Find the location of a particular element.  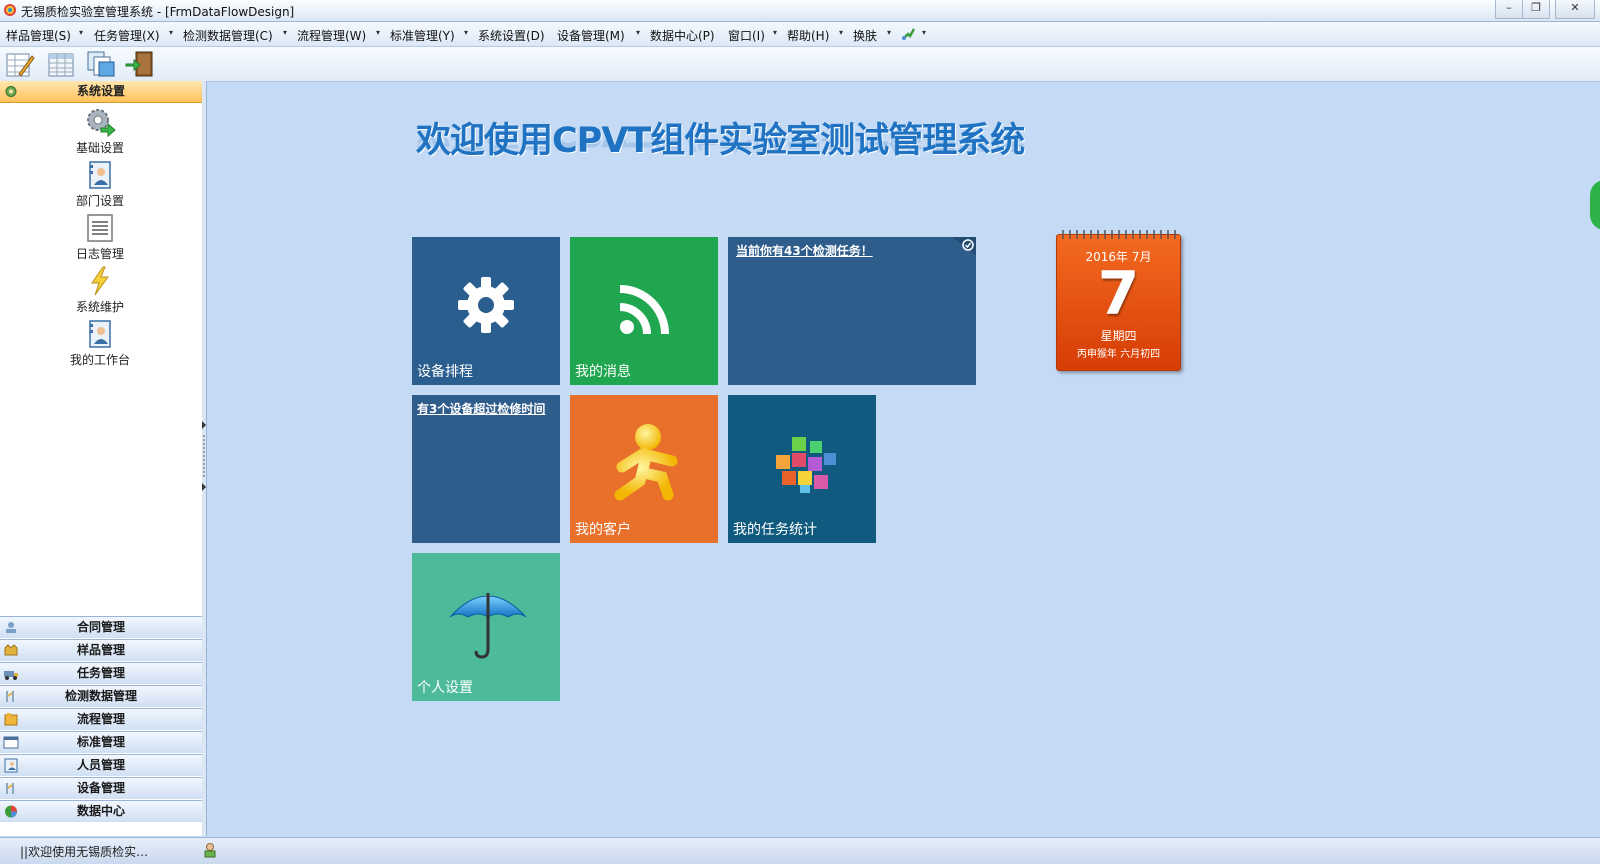

tile-my-customers: 我的客户 is located at coordinates (644, 469).